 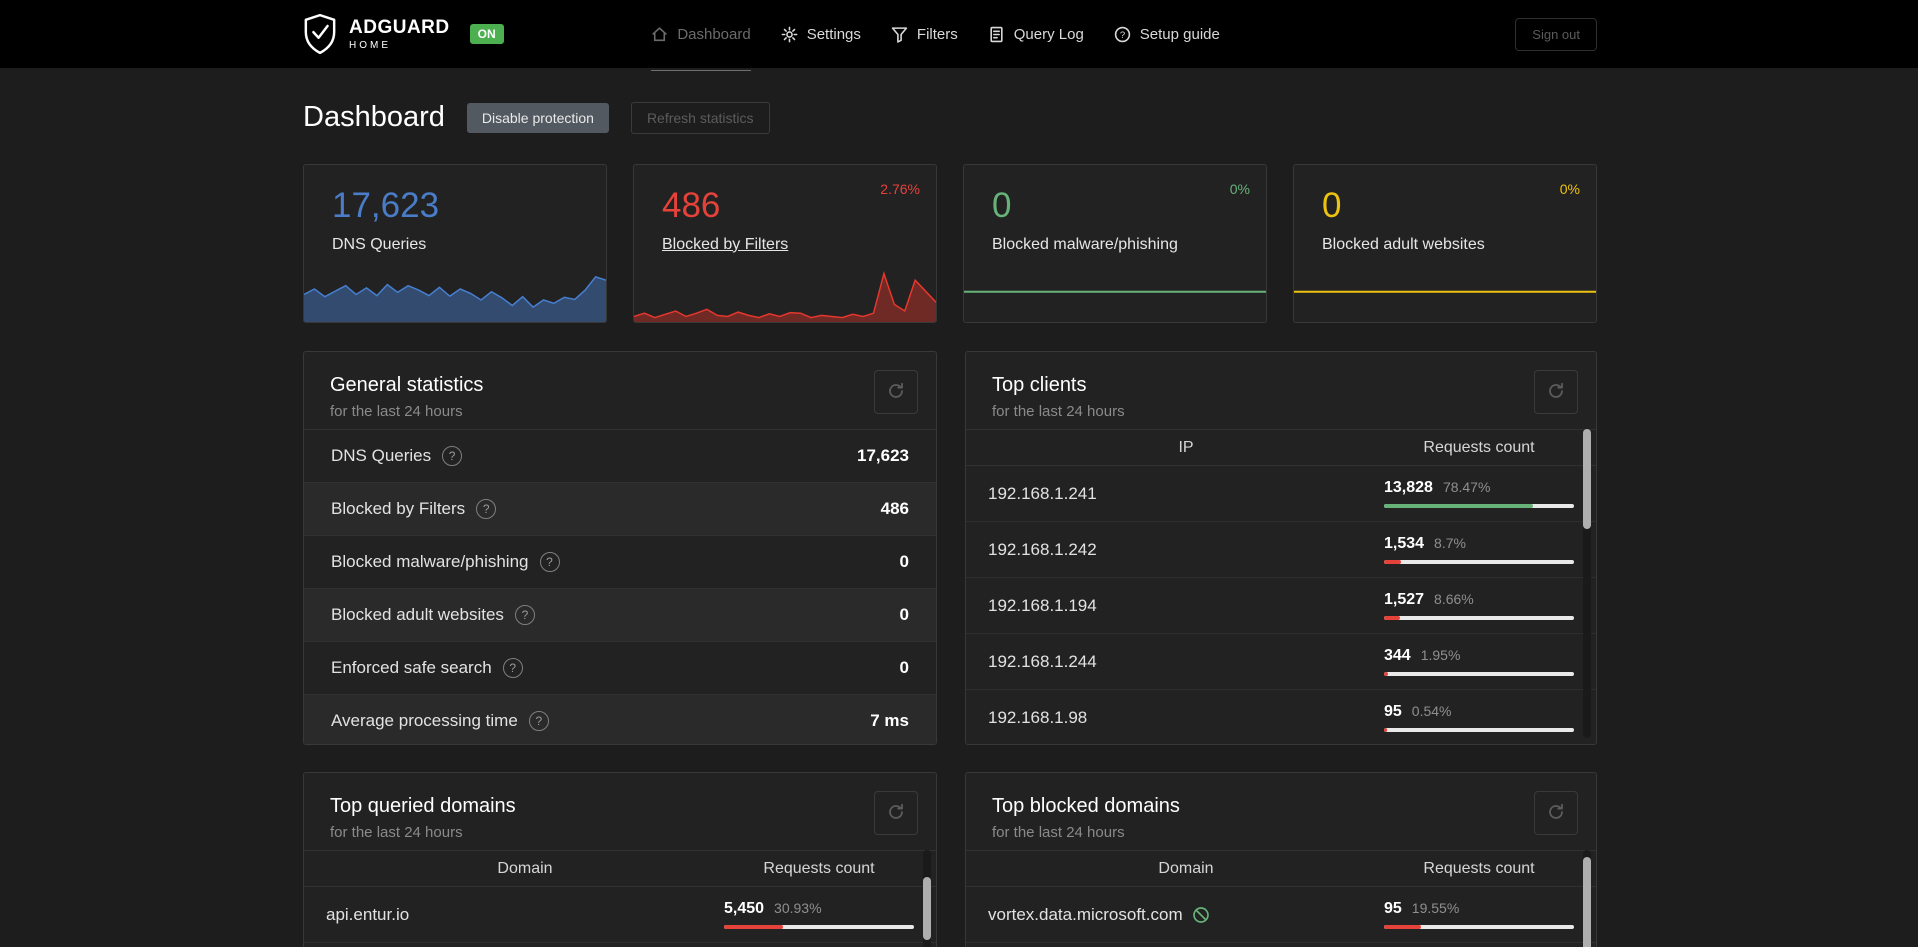 I want to click on brand-subtitle: HOME, so click(x=370, y=45).